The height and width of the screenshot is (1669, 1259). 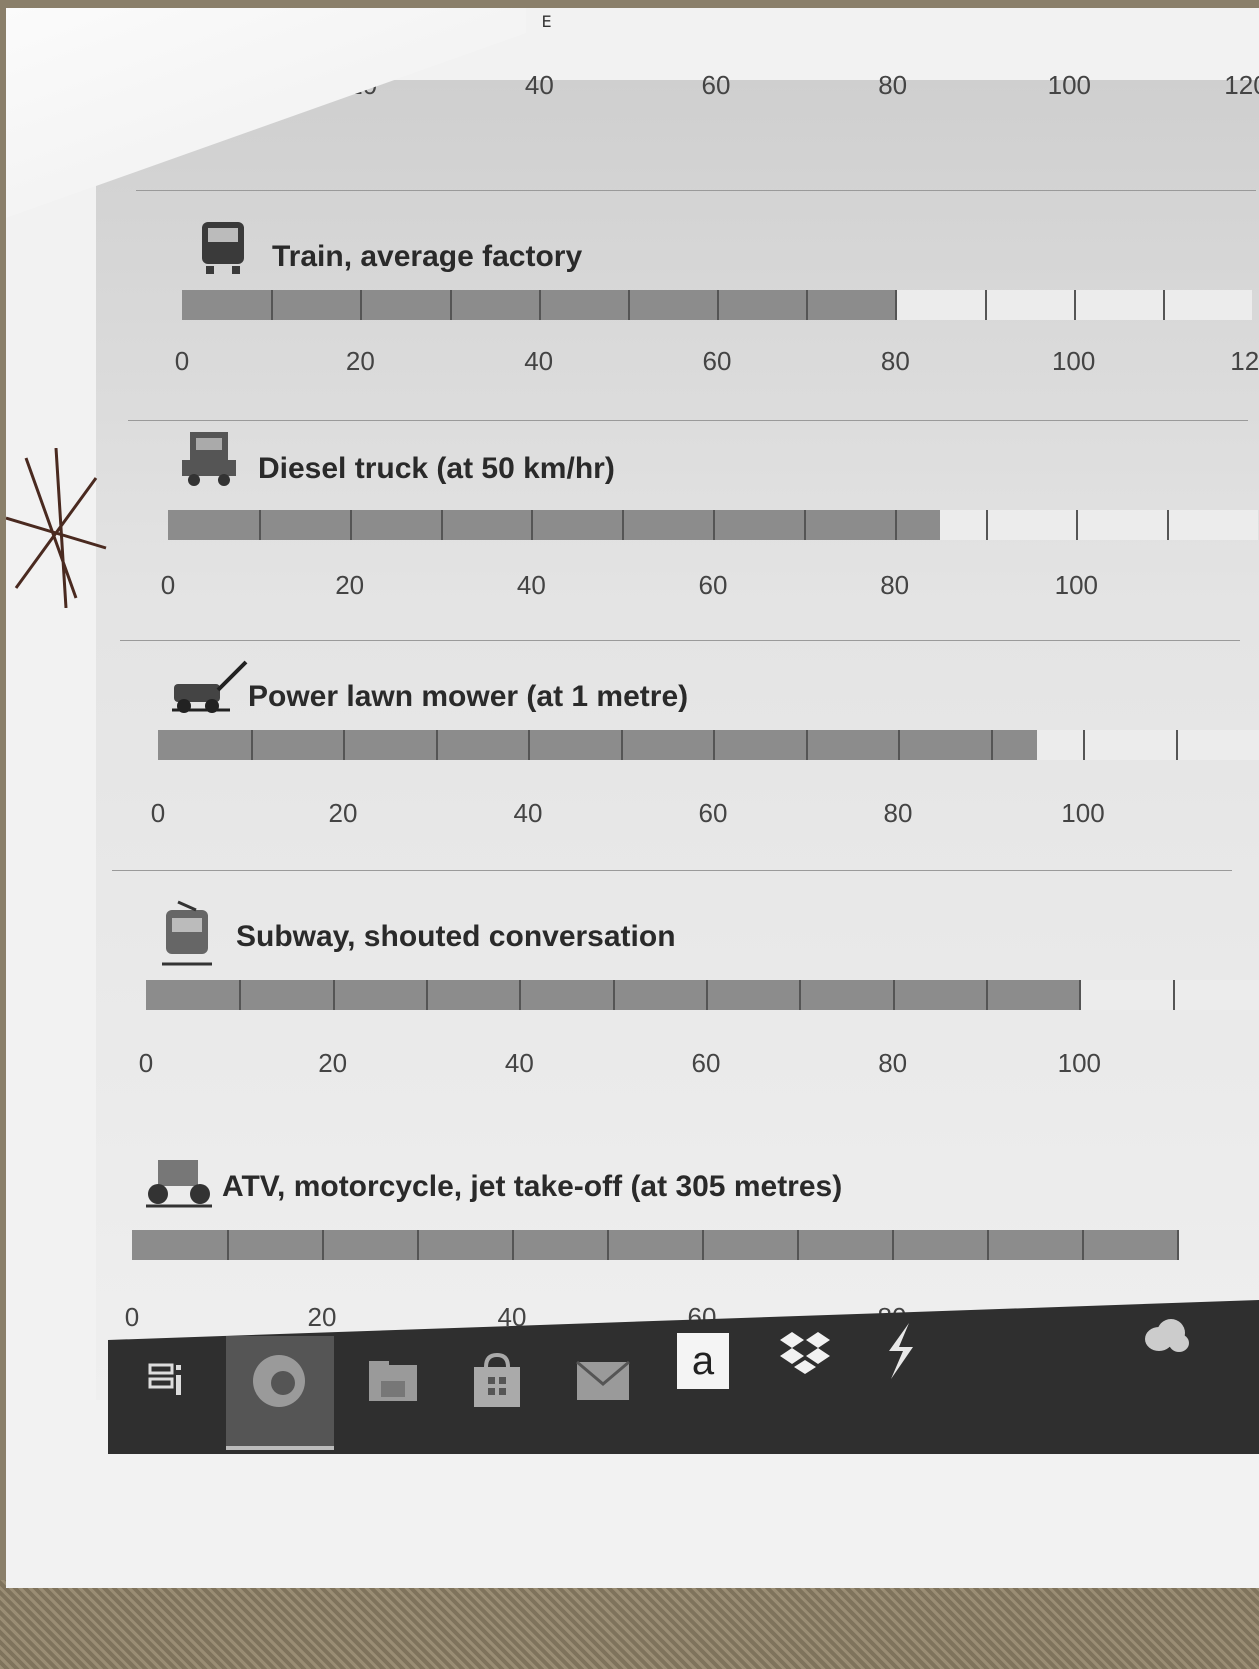 I want to click on pen-doodle-star, so click(x=56, y=528).